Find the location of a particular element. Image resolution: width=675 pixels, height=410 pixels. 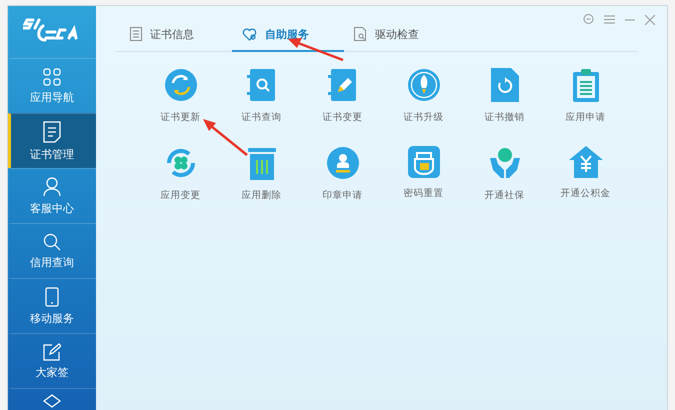

refresh-icon is located at coordinates (181, 85).